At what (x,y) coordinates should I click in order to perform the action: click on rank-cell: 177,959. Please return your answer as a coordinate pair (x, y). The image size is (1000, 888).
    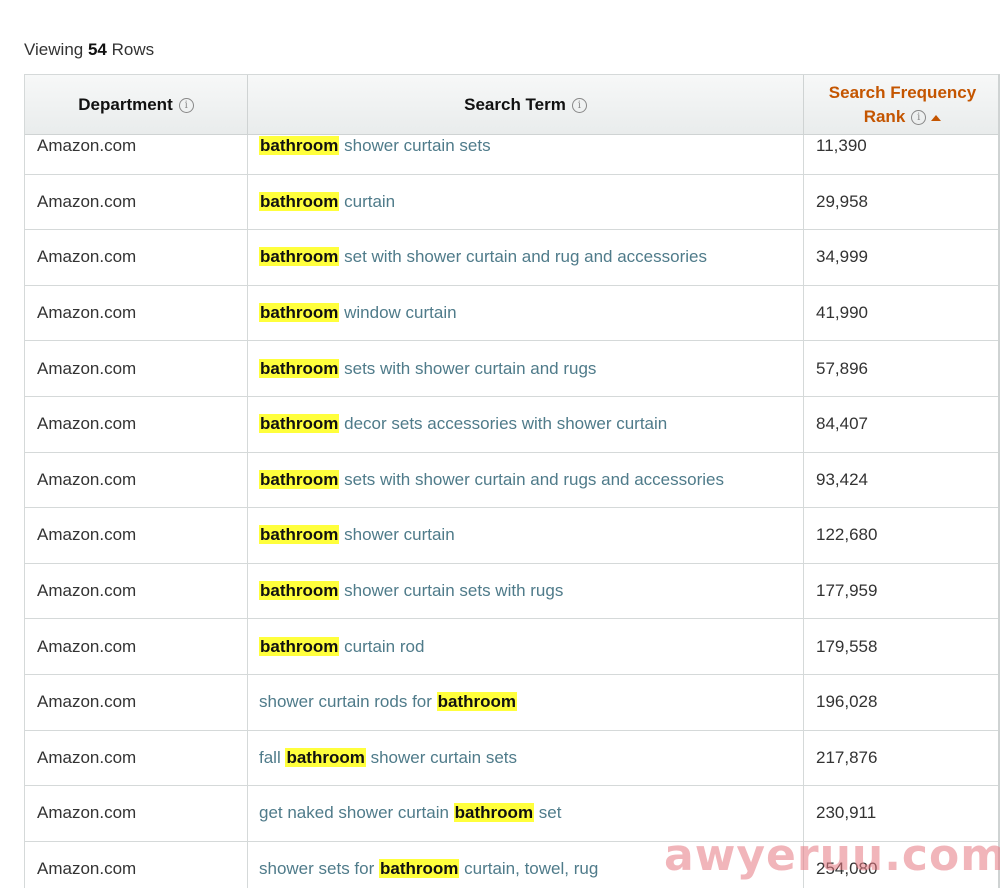
    Looking at the image, I should click on (901, 591).